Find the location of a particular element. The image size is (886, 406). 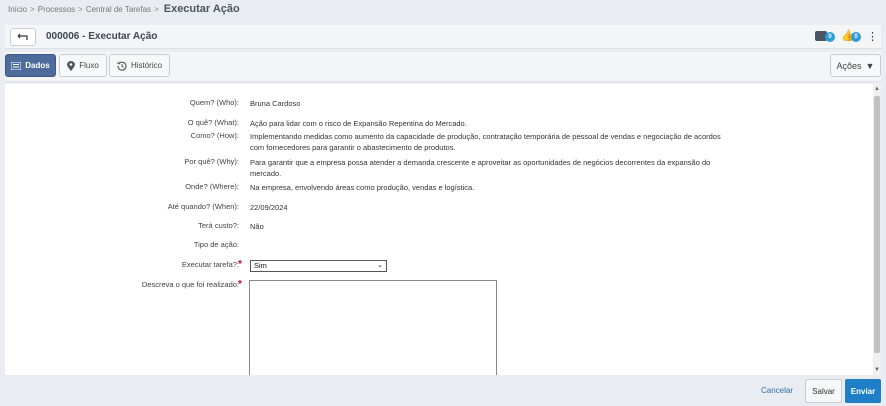

field-value: 22/09/2024 is located at coordinates (269, 207).